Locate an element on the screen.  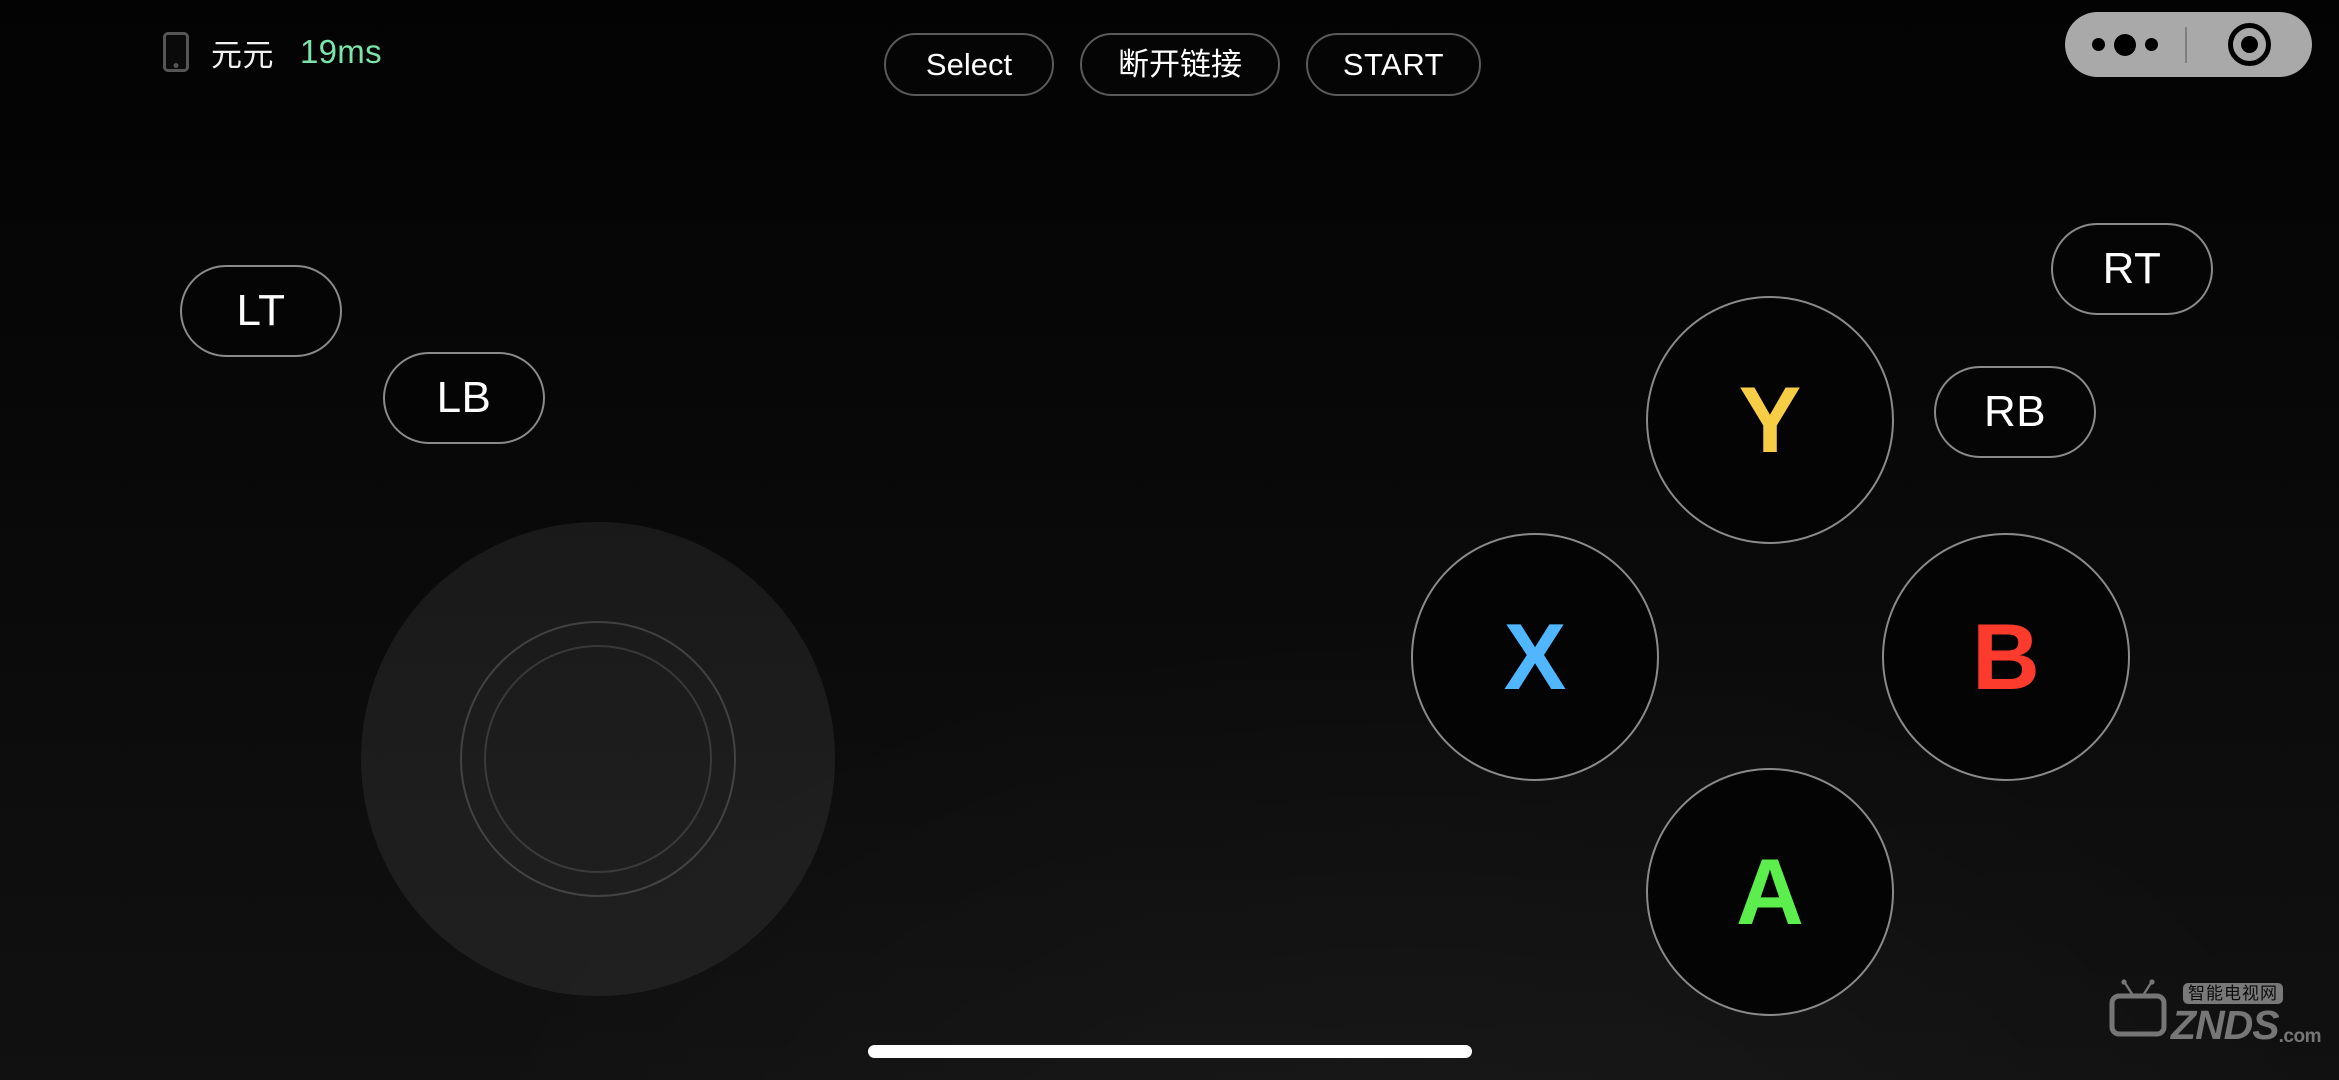
home-indicator is located at coordinates (1169, 1051).